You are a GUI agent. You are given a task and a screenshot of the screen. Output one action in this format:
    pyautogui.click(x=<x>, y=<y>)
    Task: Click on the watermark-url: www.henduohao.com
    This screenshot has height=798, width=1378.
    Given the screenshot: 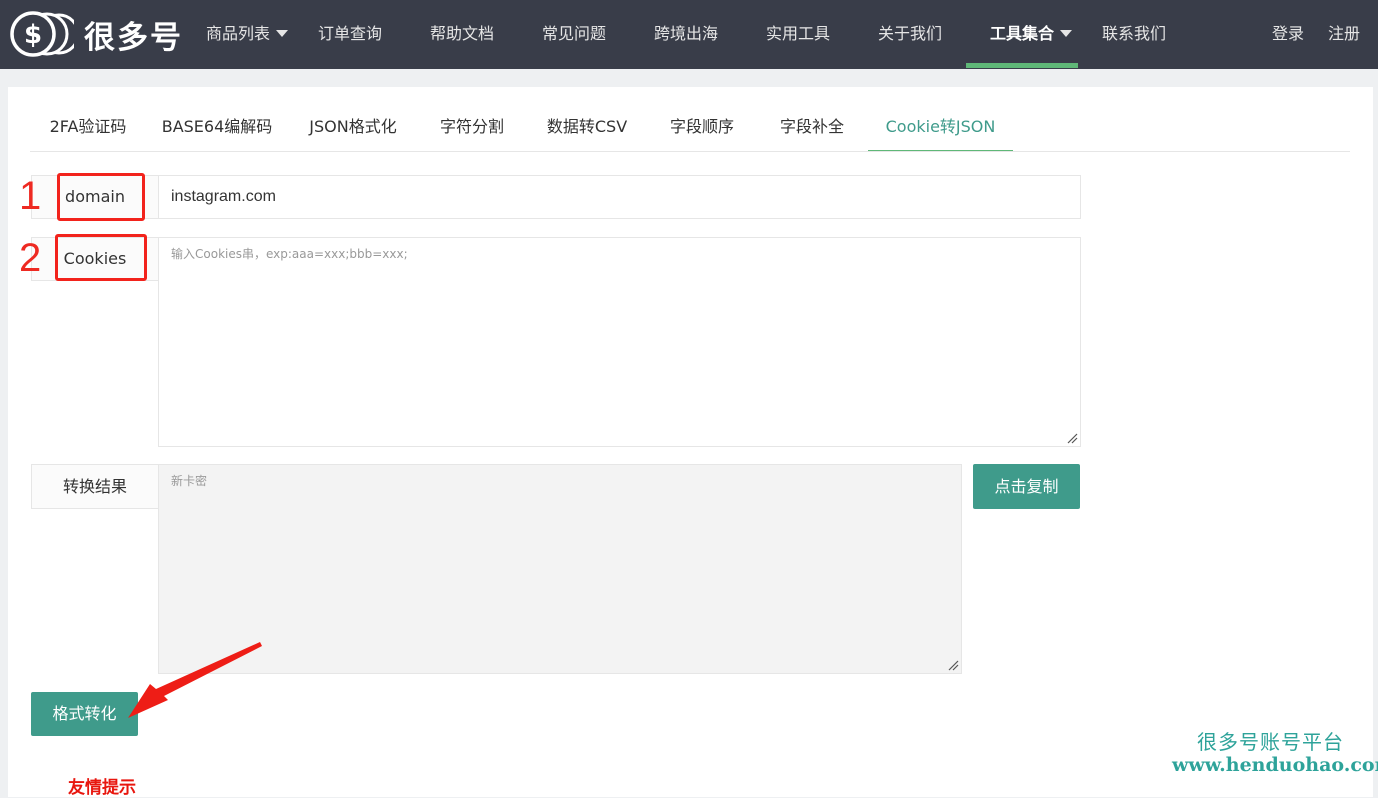 What is the action you would take?
    pyautogui.click(x=1275, y=765)
    